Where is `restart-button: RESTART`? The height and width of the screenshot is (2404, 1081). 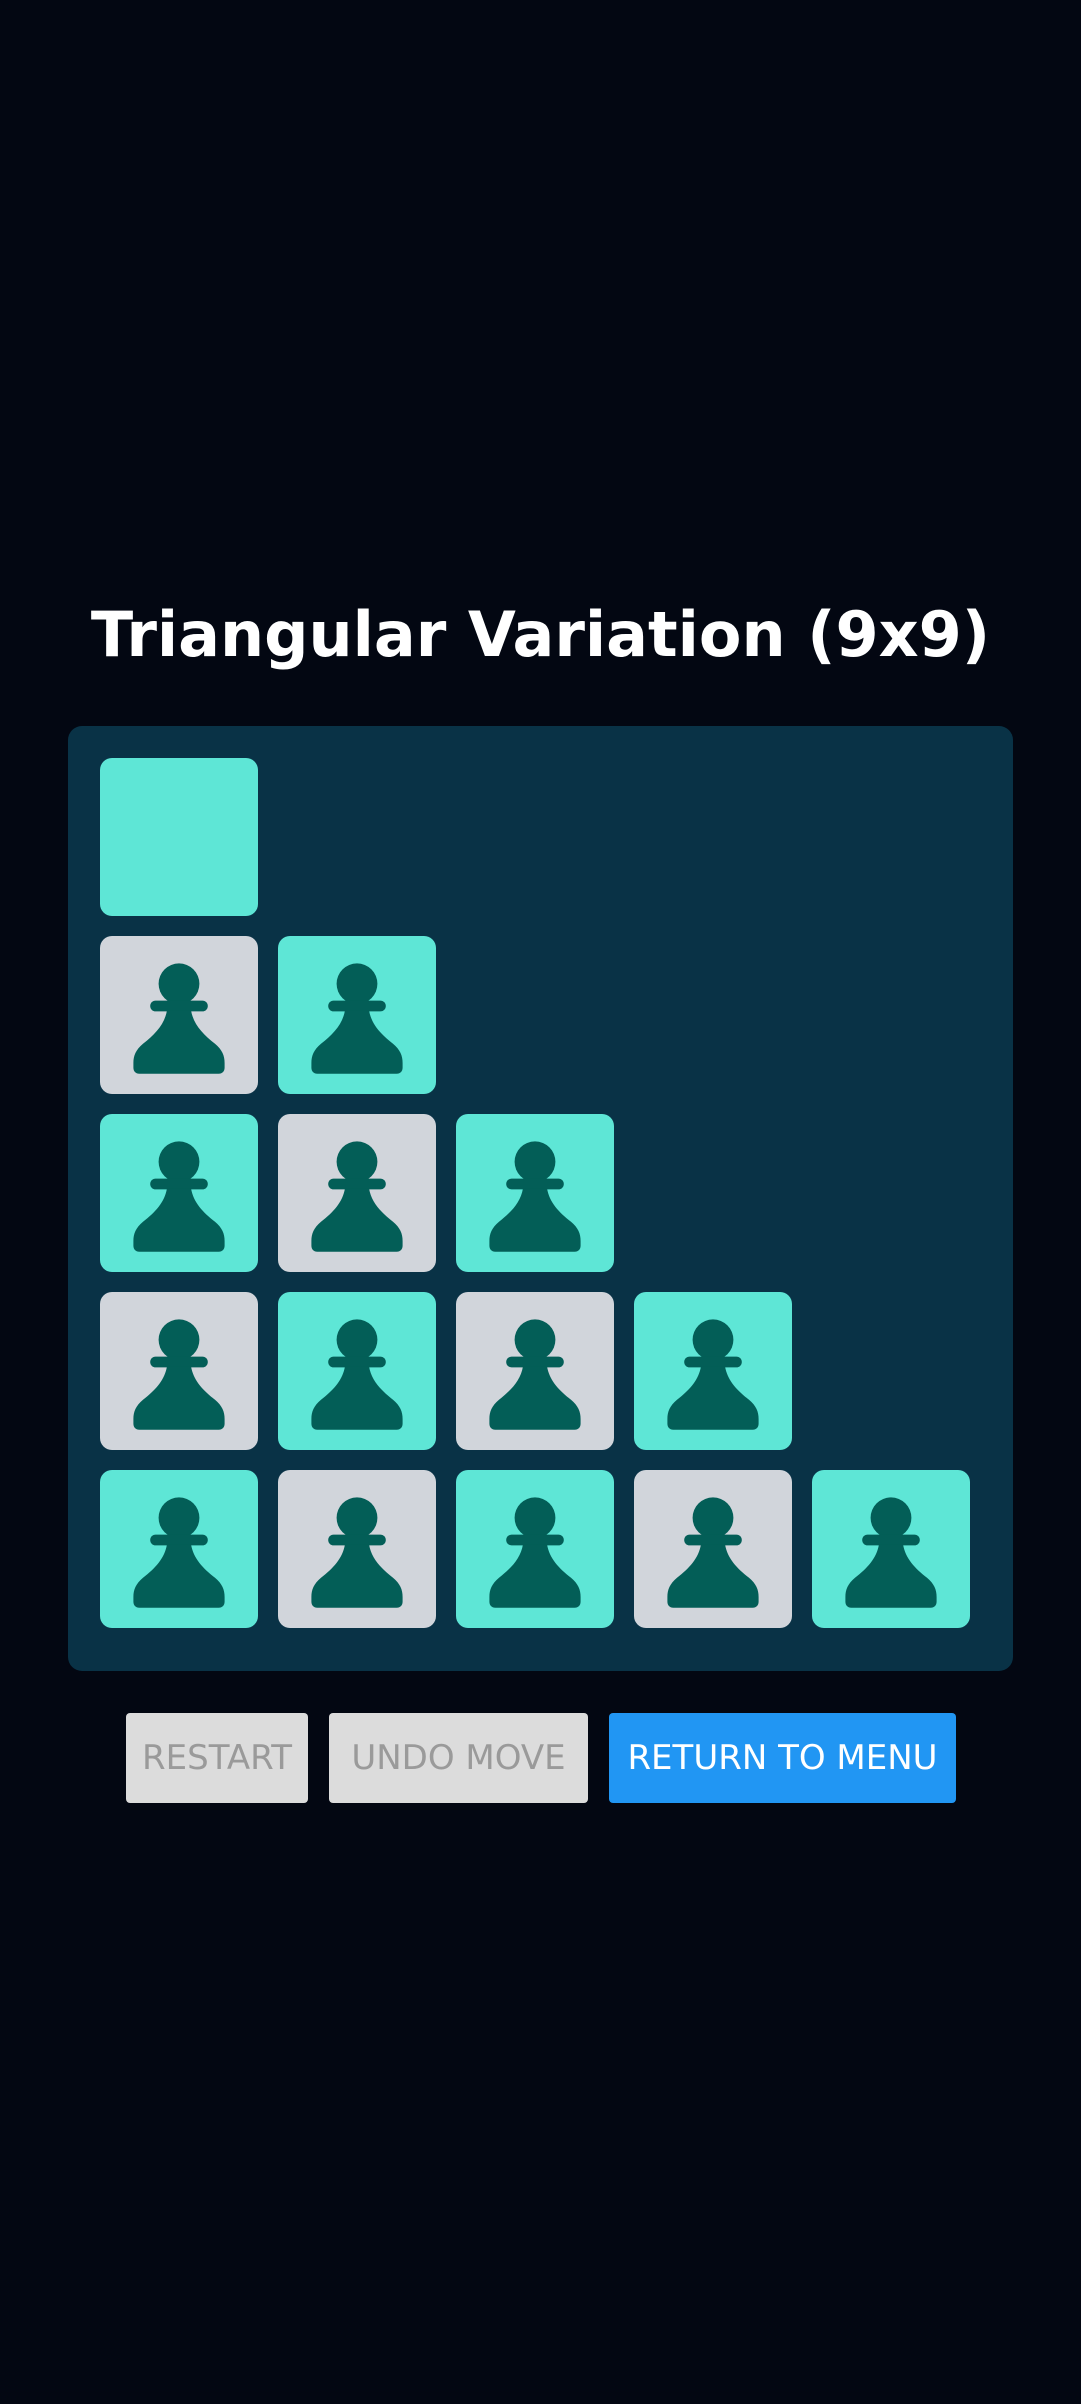 restart-button: RESTART is located at coordinates (217, 1758).